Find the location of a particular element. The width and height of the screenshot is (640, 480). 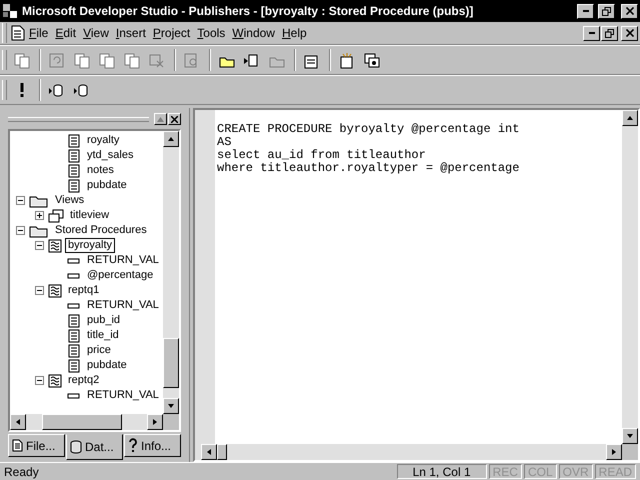

menu-item: Project is located at coordinates (172, 33).